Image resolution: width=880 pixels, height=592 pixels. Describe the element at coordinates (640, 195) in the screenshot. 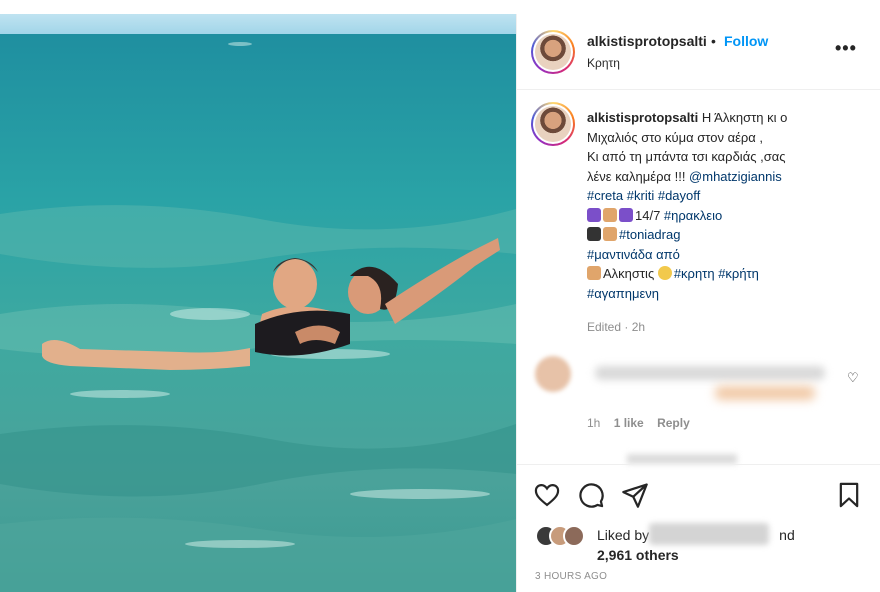

I see `hashtag-kriti: #kriti` at that location.